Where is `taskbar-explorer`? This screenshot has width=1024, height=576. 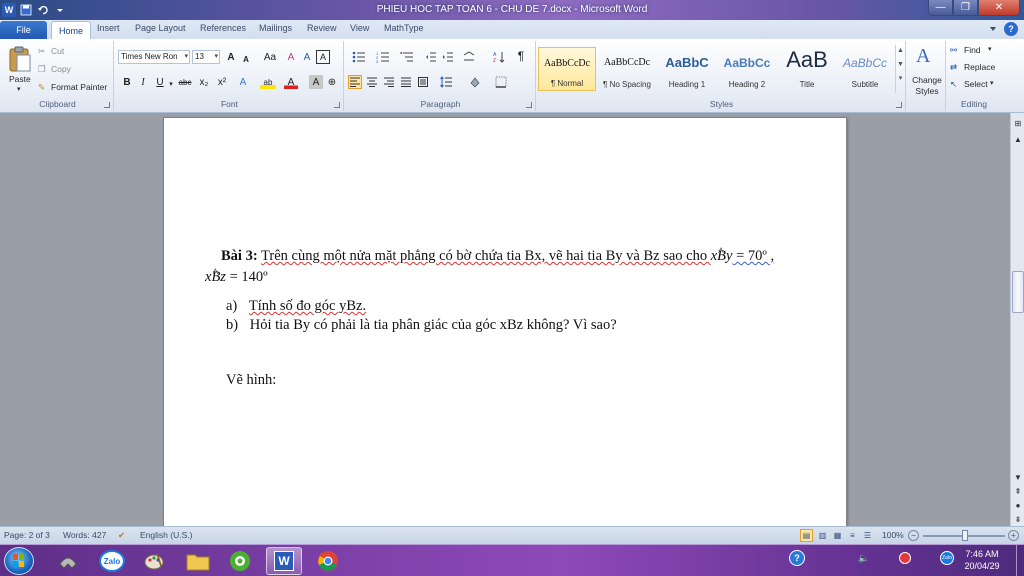
taskbar-explorer is located at coordinates (198, 561).